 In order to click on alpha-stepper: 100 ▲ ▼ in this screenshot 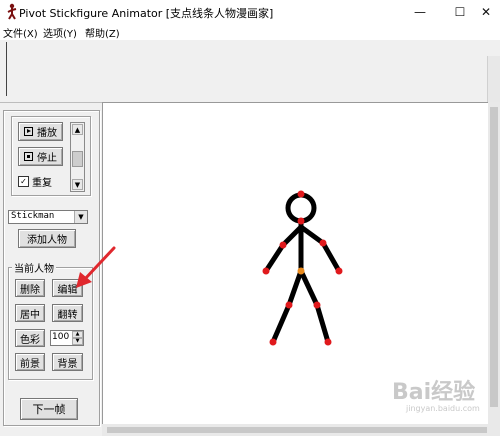, I will do `click(67, 338)`.